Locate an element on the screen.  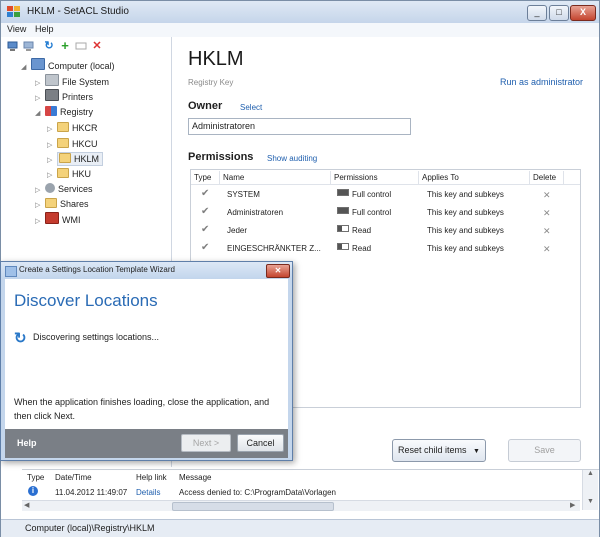
scroll-left-icon: ◀ is located at coordinates (26, 505).